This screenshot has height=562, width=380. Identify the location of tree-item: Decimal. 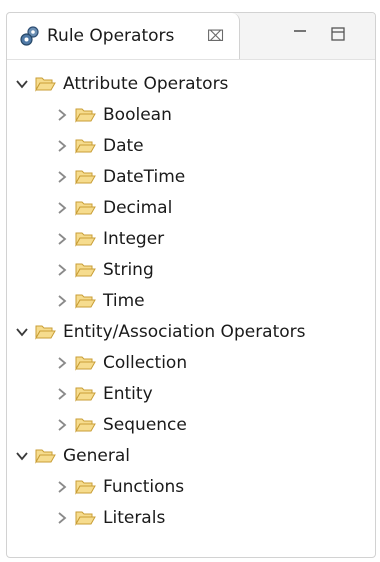
(113, 208).